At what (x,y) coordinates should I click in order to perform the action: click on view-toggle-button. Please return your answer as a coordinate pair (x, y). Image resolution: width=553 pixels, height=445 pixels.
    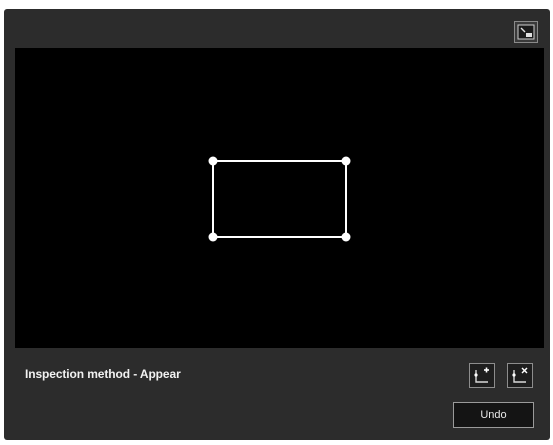
    Looking at the image, I should click on (526, 32).